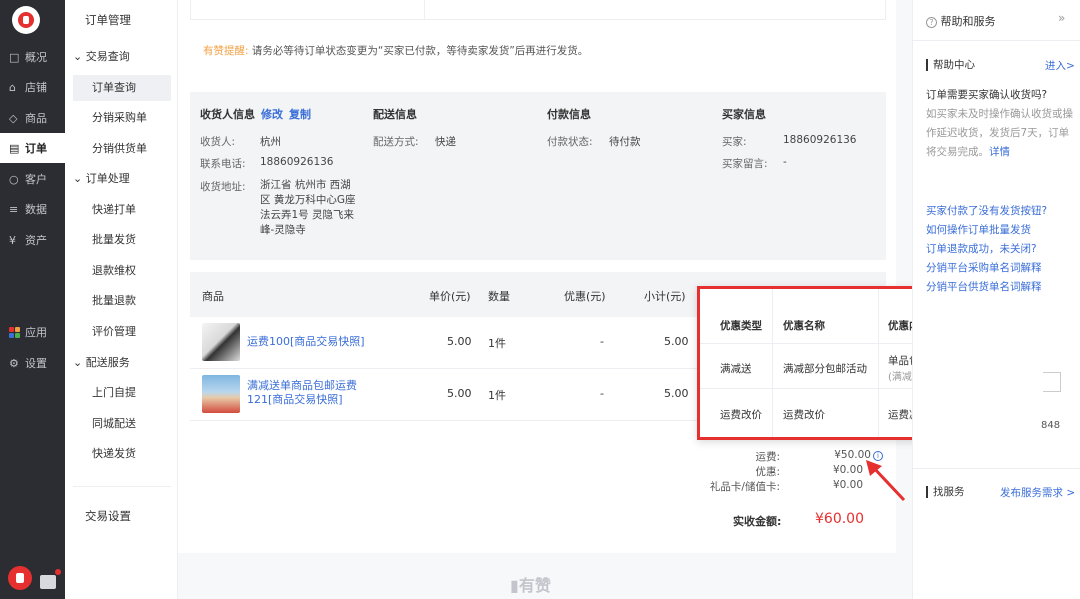 The height and width of the screenshot is (599, 1080). Describe the element at coordinates (625, 142) in the screenshot. I see `payment-status: 待付款` at that location.